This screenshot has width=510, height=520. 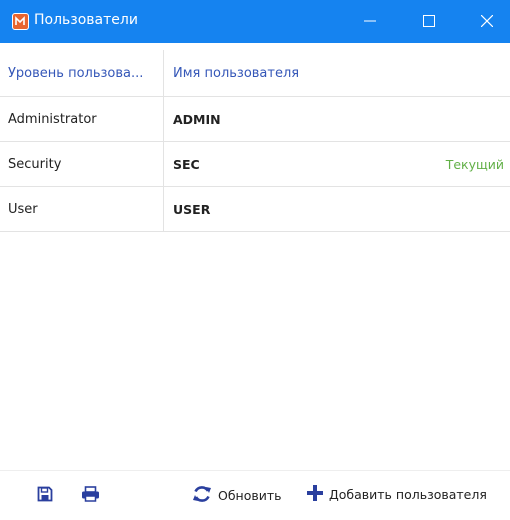 I want to click on table-row: User USER, so click(x=255, y=209).